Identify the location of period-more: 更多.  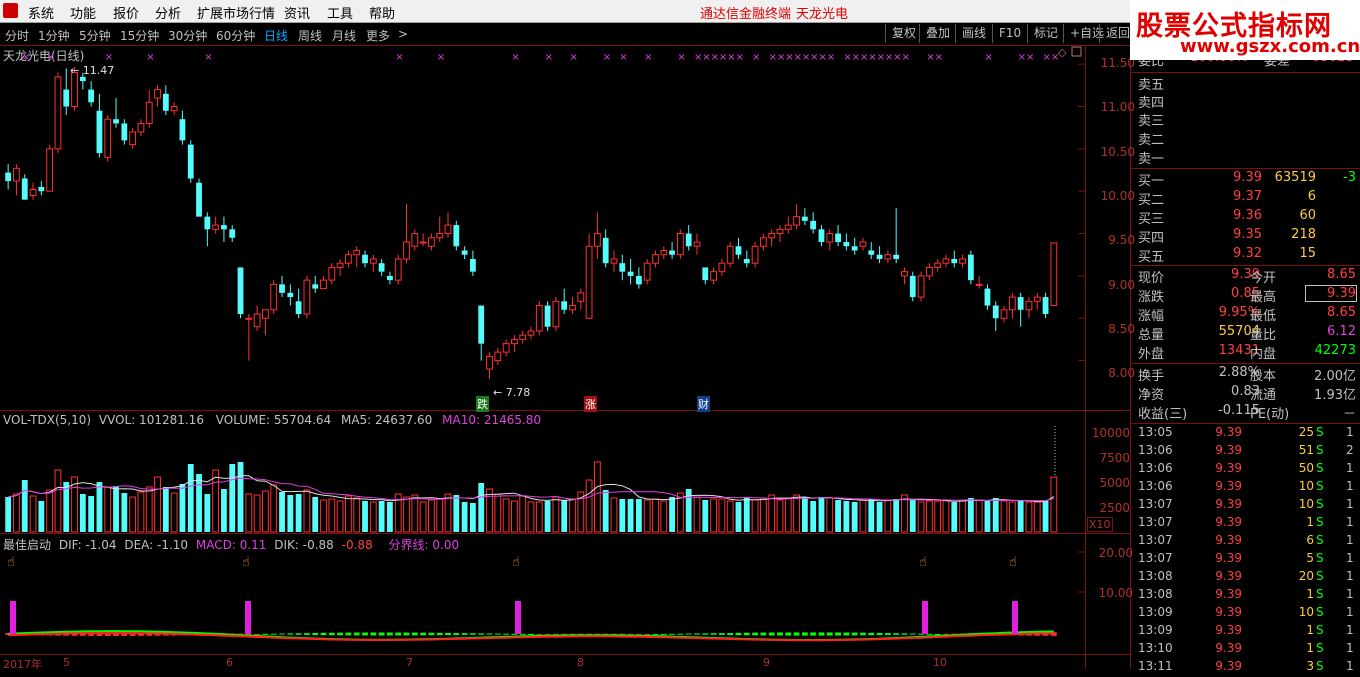
(378, 35).